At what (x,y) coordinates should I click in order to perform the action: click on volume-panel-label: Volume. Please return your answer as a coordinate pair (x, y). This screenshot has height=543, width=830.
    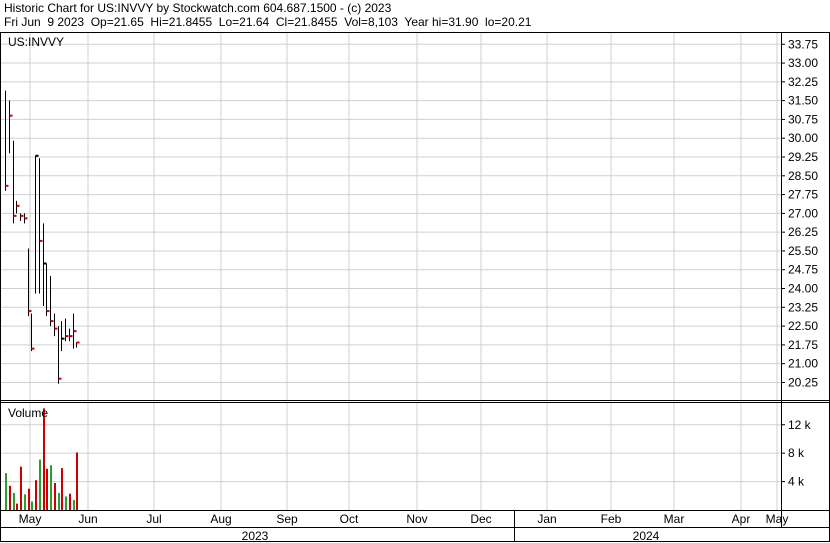
    Looking at the image, I should click on (28, 413).